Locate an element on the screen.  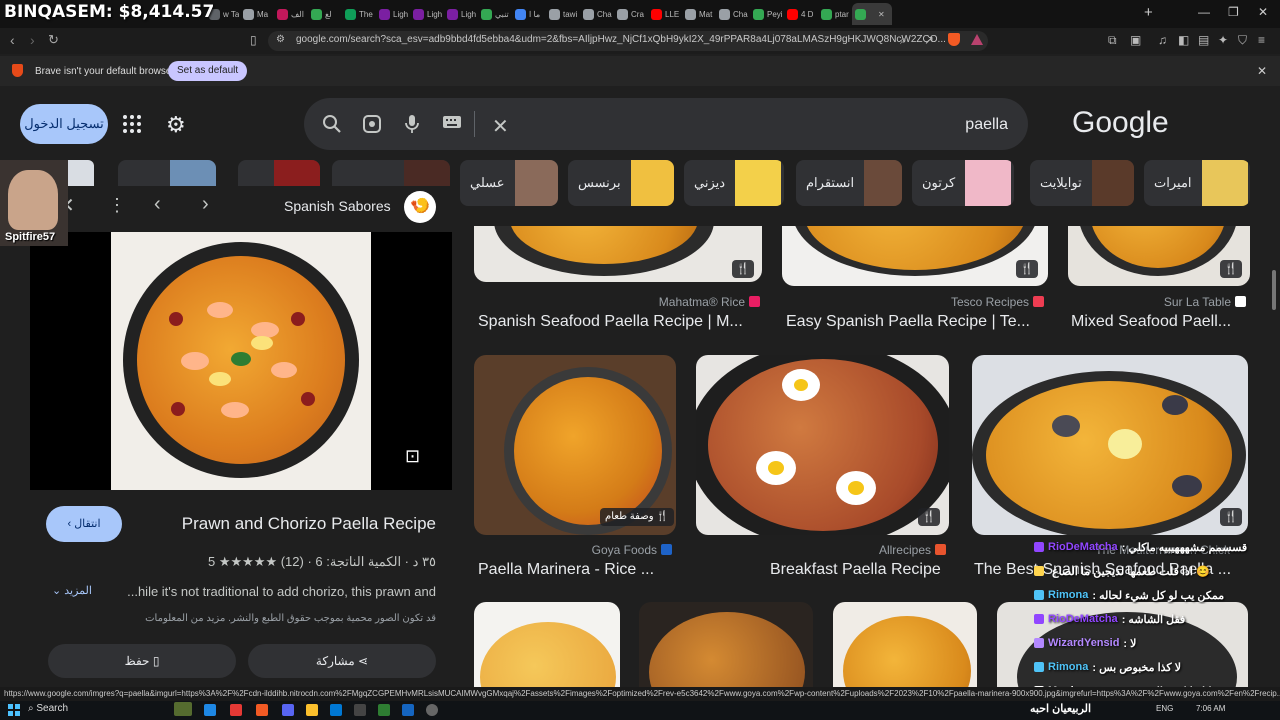
reload-icon: ↻ is located at coordinates (53, 40).